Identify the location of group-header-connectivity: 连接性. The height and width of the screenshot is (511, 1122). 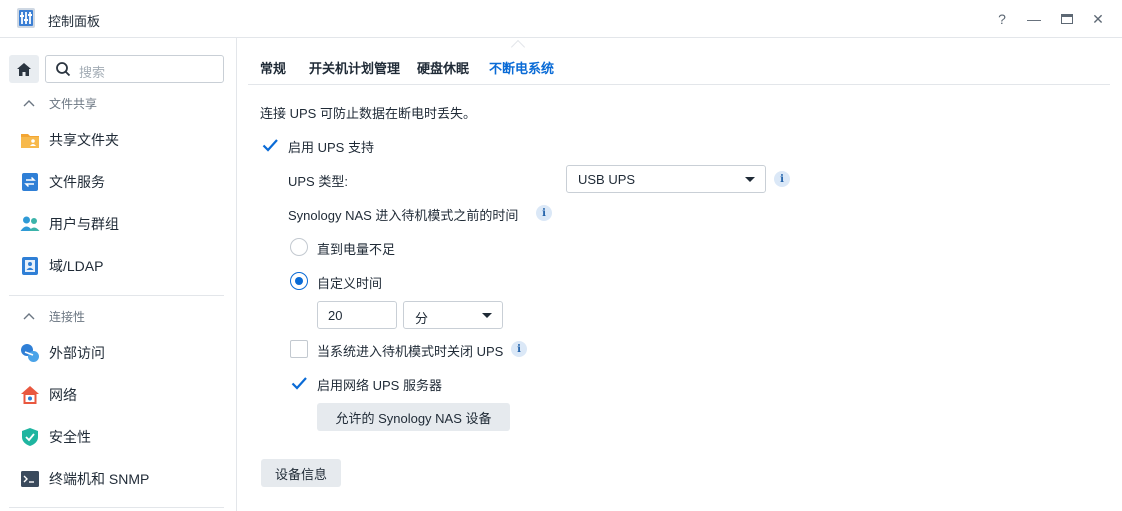
(53, 316).